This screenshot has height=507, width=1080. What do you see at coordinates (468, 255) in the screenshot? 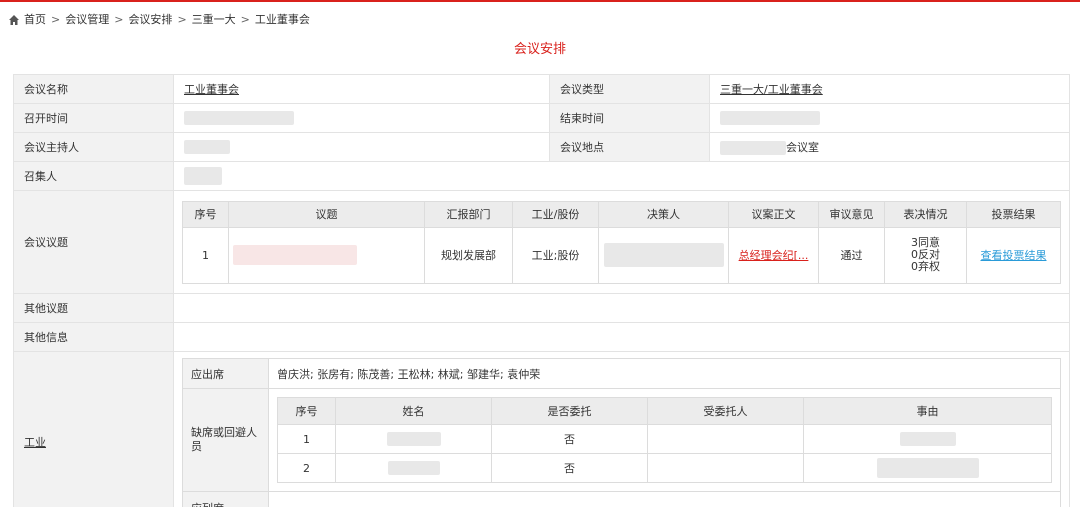
I see `agenda-dept: 规划发展部` at bounding box center [468, 255].